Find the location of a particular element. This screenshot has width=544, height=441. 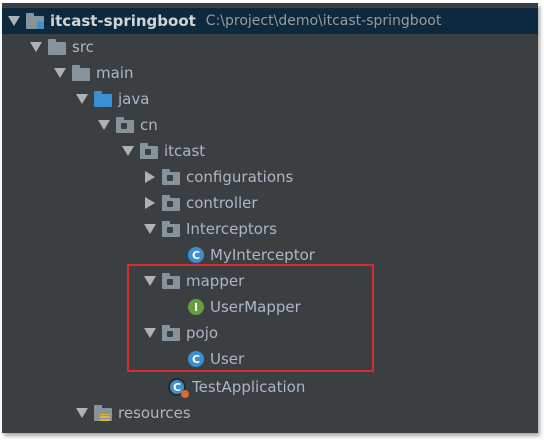

tree-node-java: java is located at coordinates (270, 99).